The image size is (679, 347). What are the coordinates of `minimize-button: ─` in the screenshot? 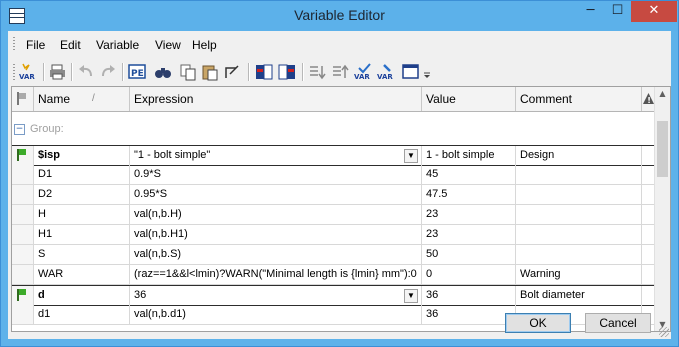 It's located at (590, 11).